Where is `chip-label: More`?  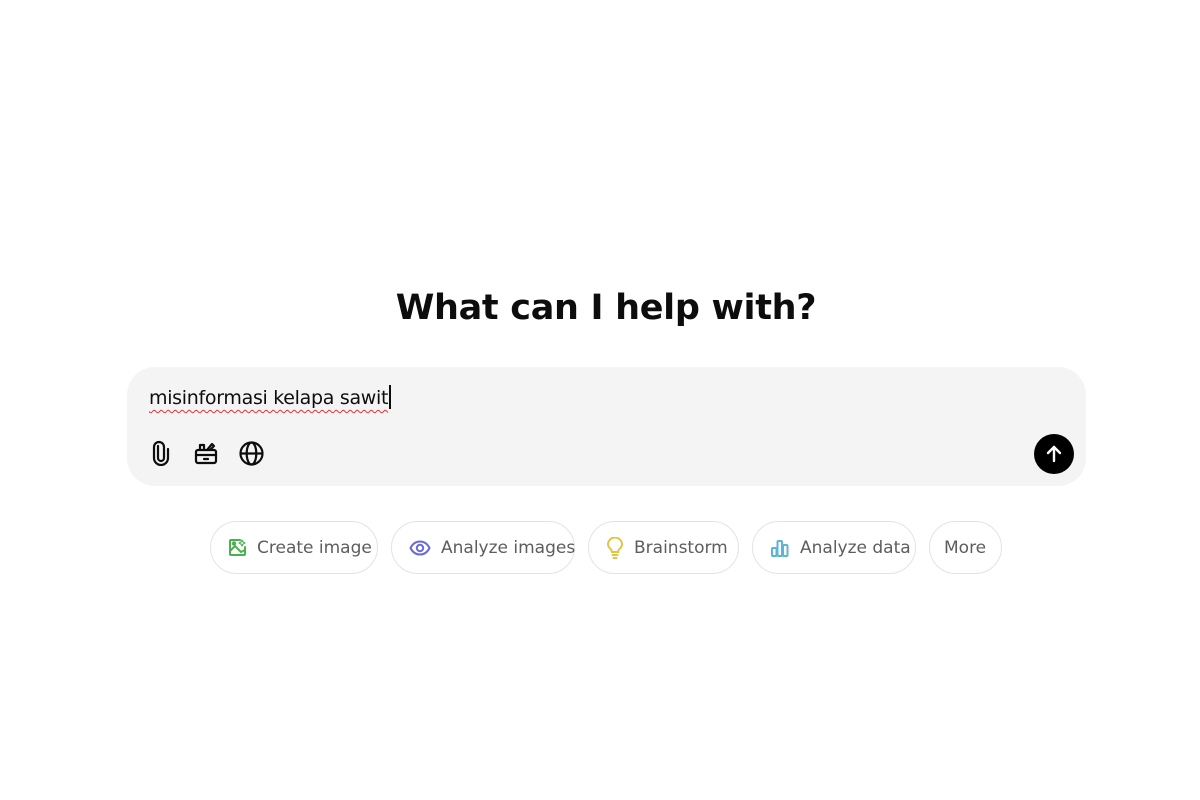 chip-label: More is located at coordinates (965, 547).